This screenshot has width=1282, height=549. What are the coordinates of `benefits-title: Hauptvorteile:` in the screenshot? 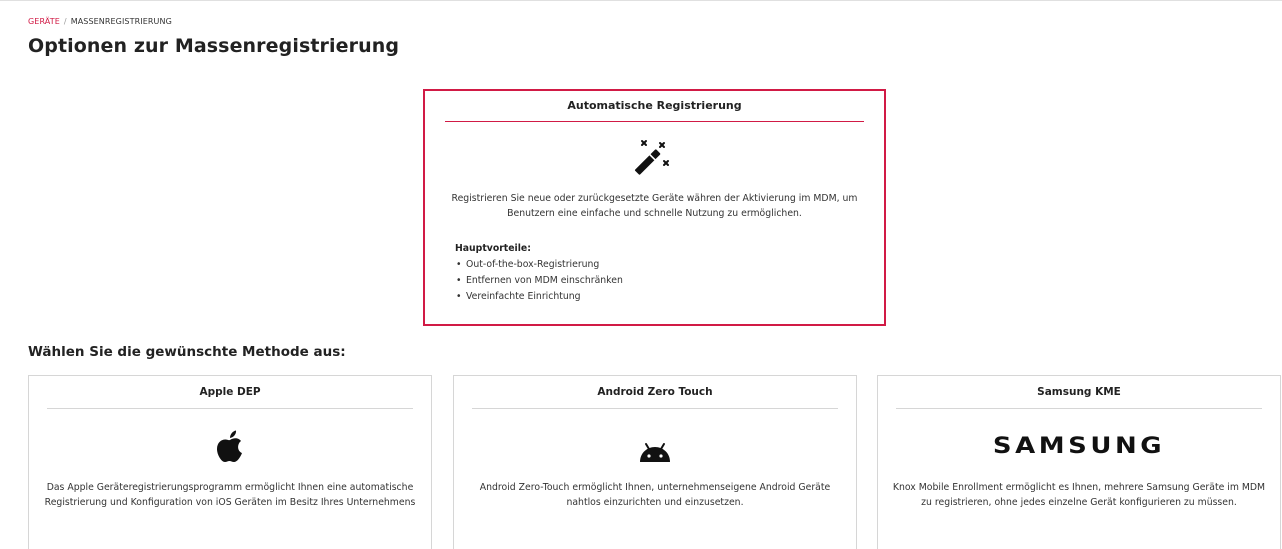 It's located at (493, 248).